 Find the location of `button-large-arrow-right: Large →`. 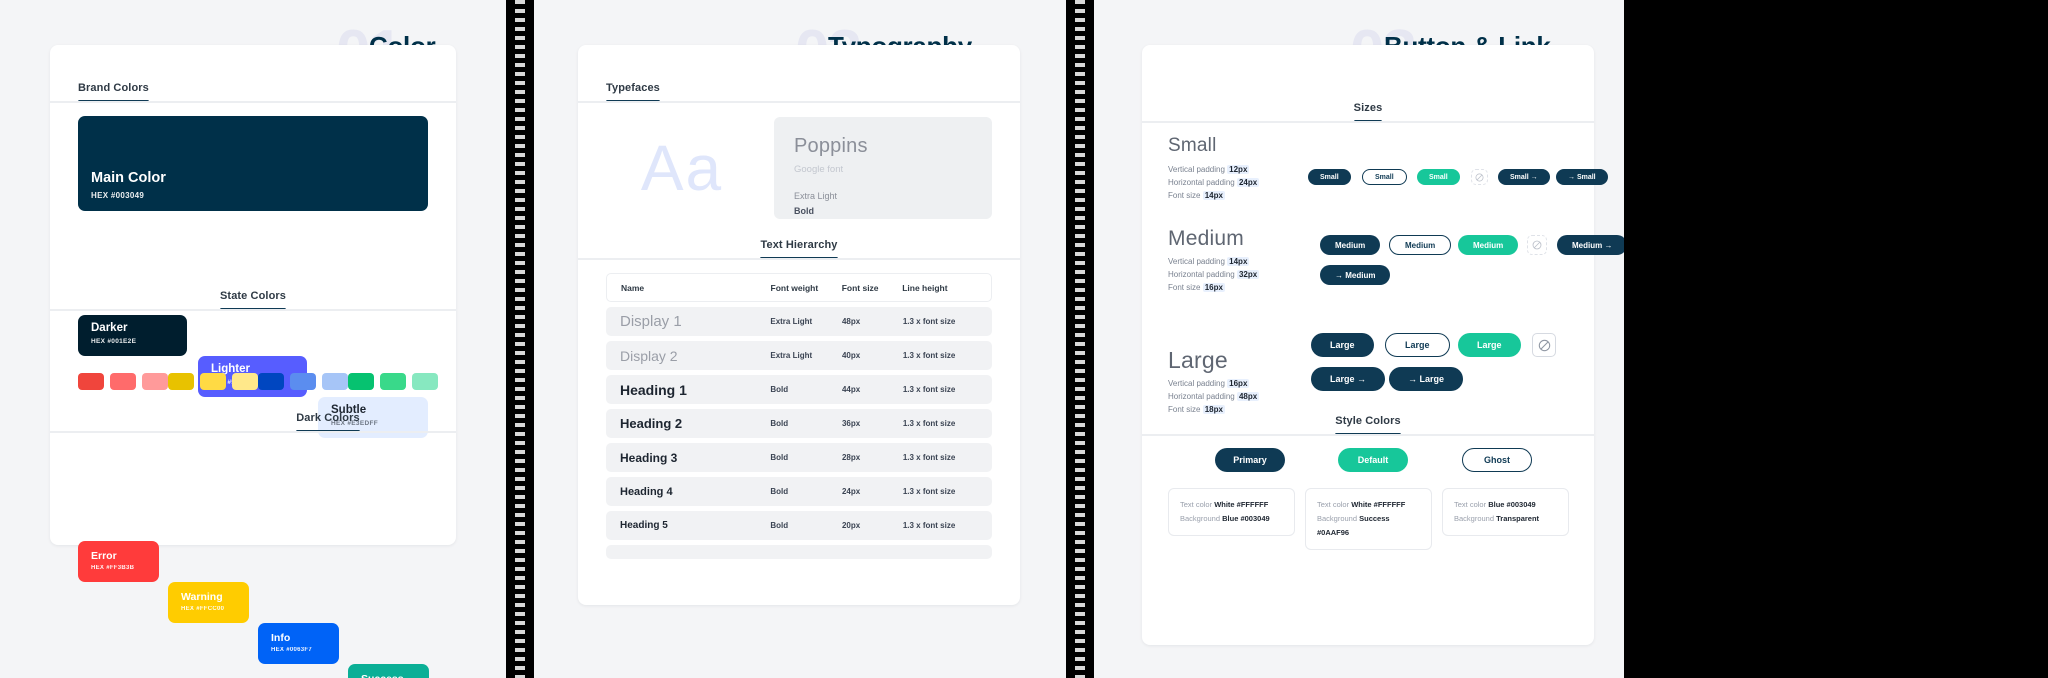

button-large-arrow-right: Large → is located at coordinates (1348, 379).